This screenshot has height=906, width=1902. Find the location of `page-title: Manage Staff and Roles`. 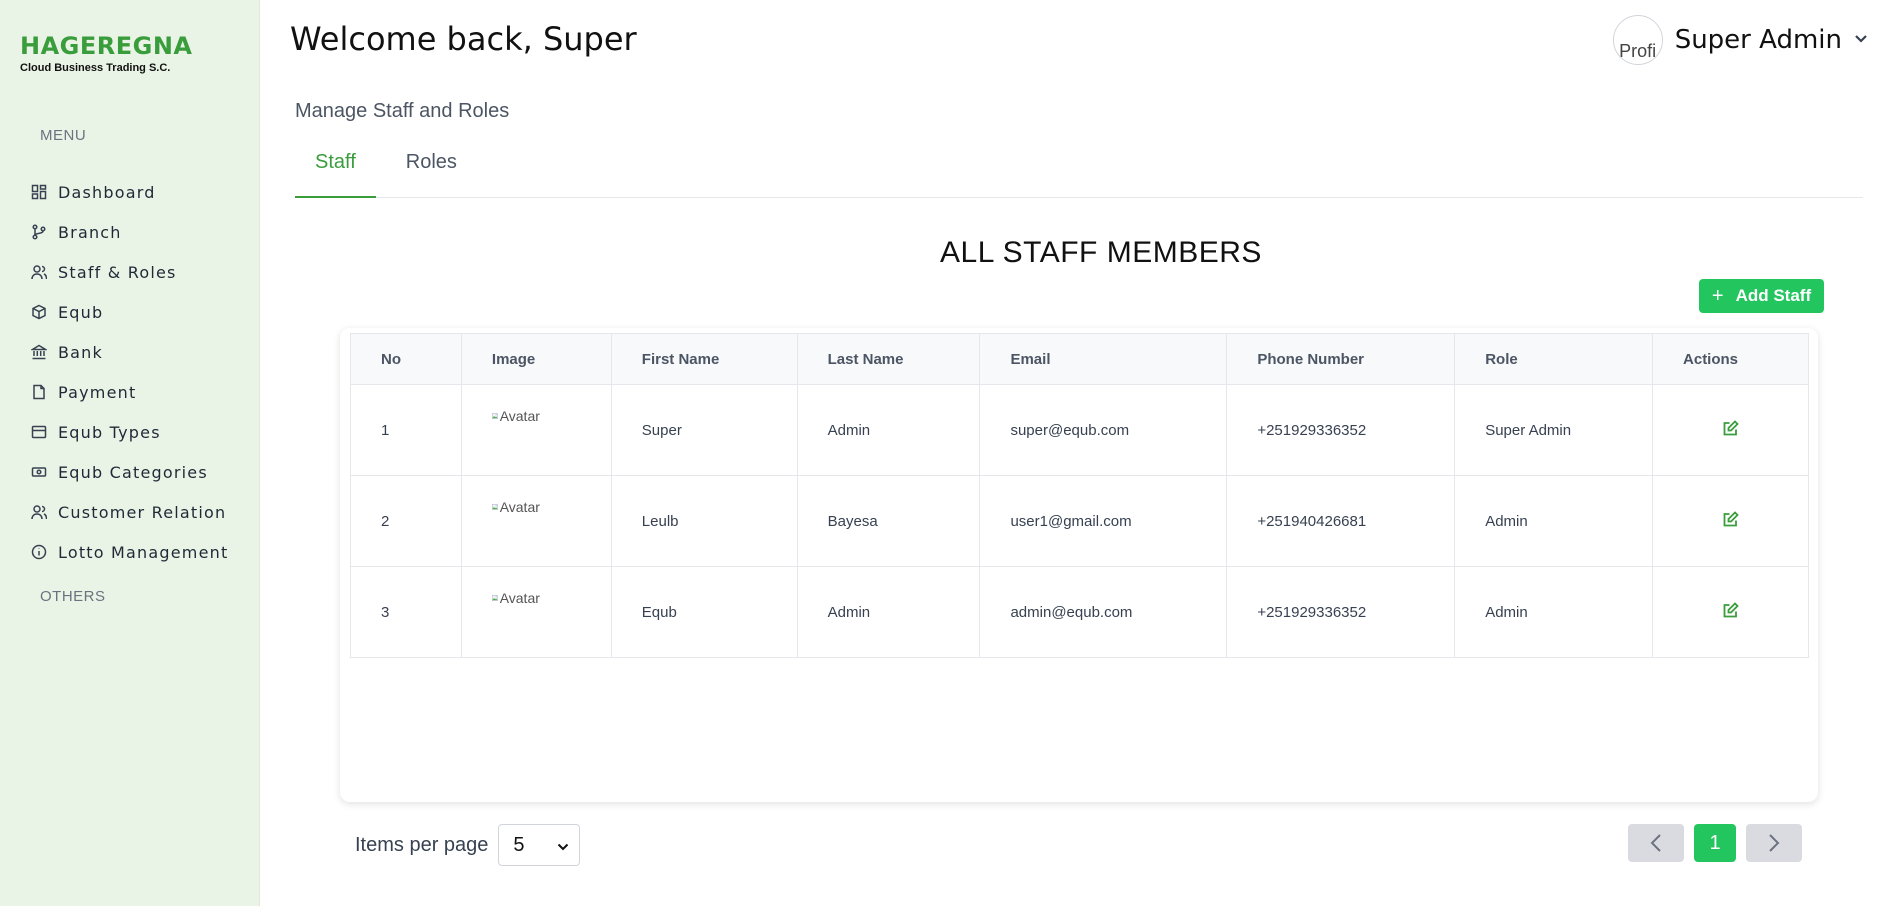

page-title: Manage Staff and Roles is located at coordinates (402, 111).